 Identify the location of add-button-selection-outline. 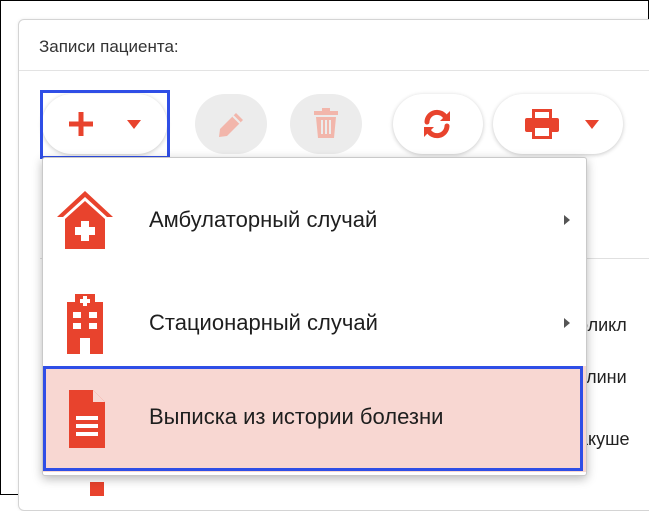
(105, 124).